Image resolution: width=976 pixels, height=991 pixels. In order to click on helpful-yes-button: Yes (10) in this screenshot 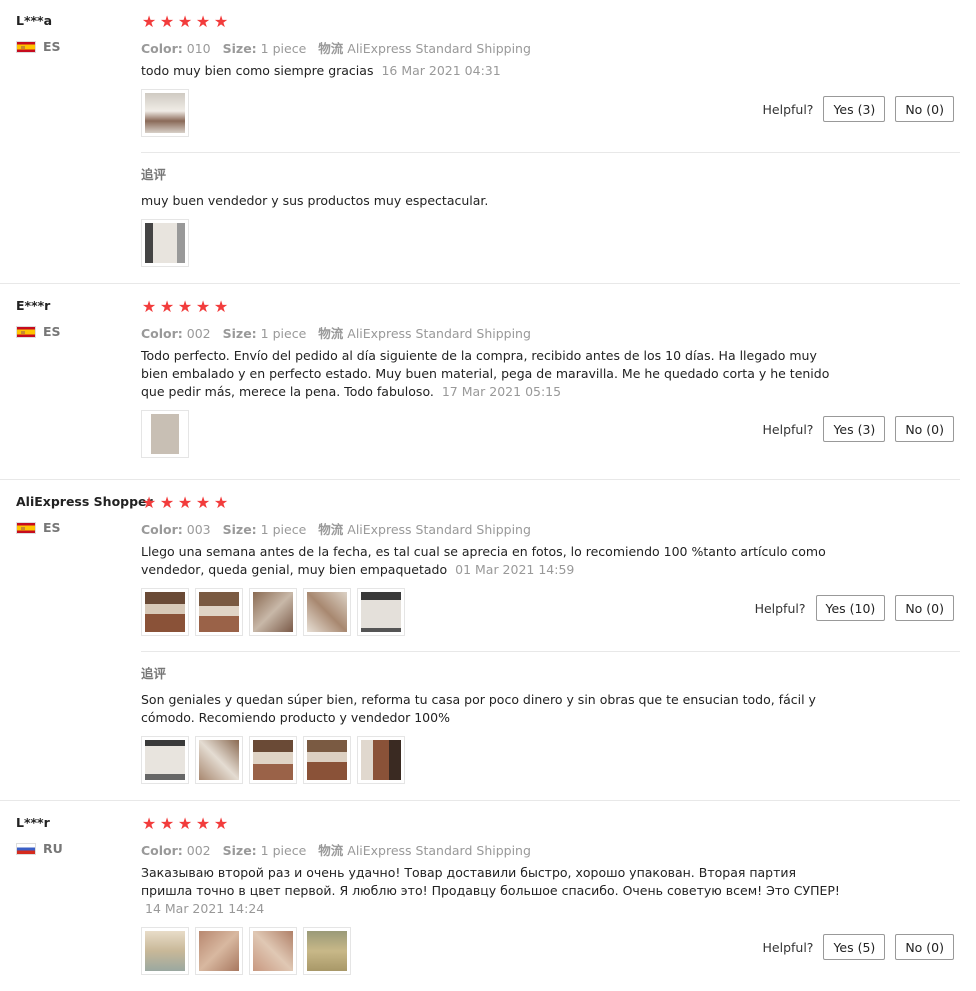, I will do `click(850, 608)`.